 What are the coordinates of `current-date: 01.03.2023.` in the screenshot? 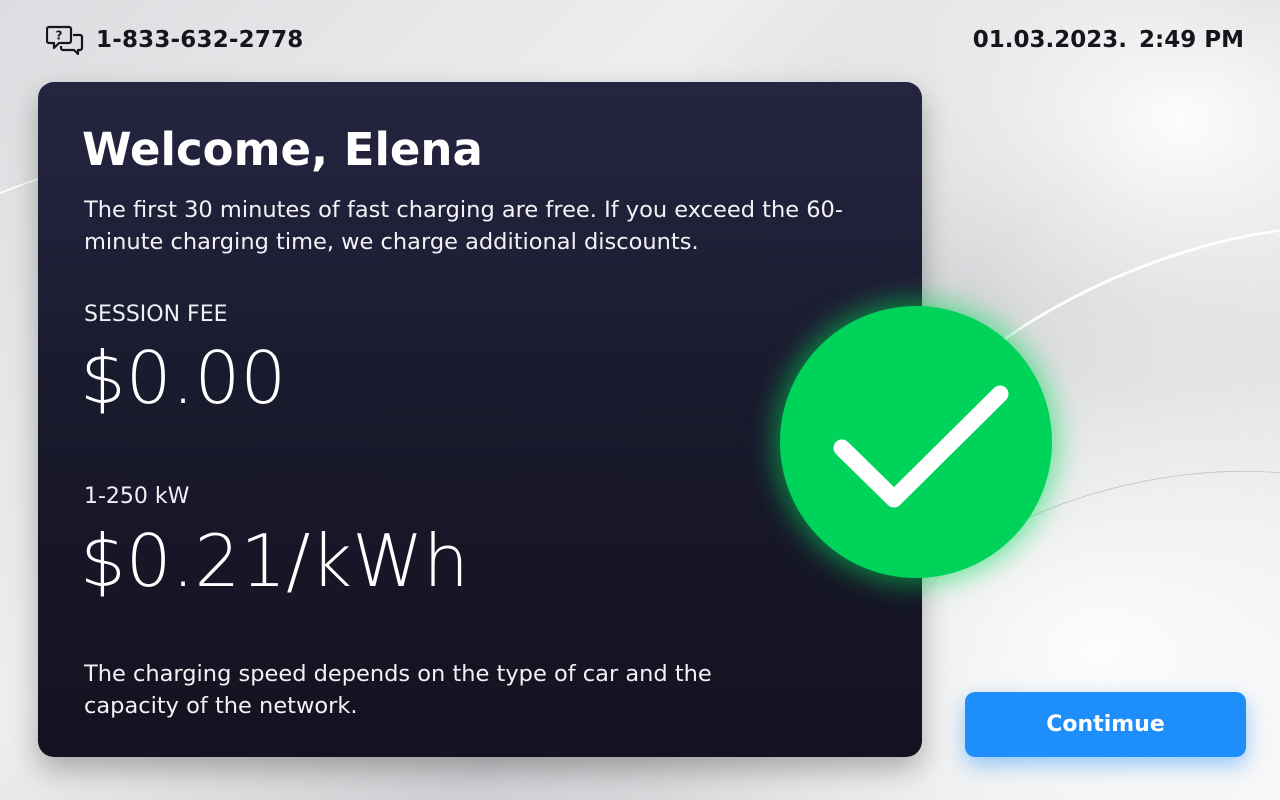 It's located at (1050, 40).